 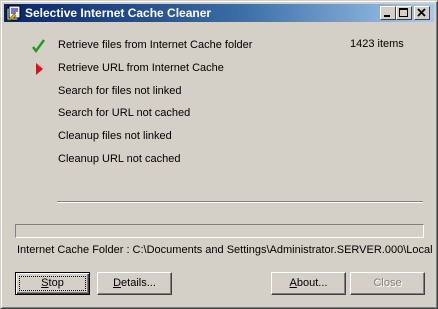 What do you see at coordinates (293, 283) in the screenshot?
I see `accel-key: A` at bounding box center [293, 283].